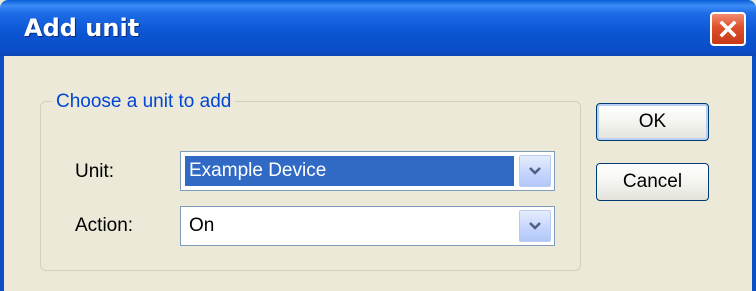 Image resolution: width=756 pixels, height=291 pixels. I want to click on action-dropdown: On, so click(367, 226).